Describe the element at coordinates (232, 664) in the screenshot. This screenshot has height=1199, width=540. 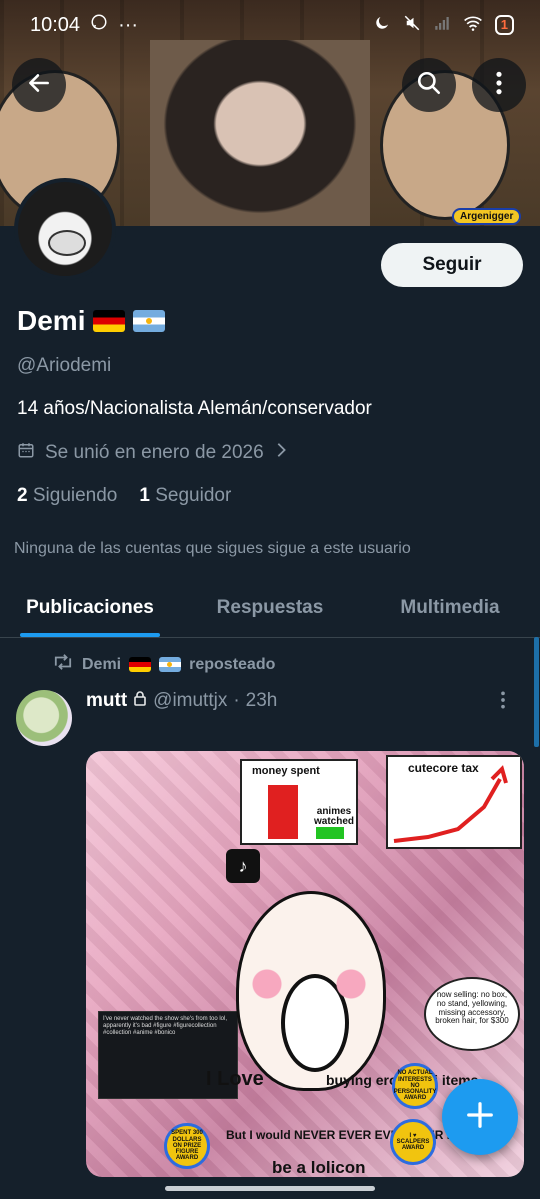
I see `repost-label: reposteado` at that location.